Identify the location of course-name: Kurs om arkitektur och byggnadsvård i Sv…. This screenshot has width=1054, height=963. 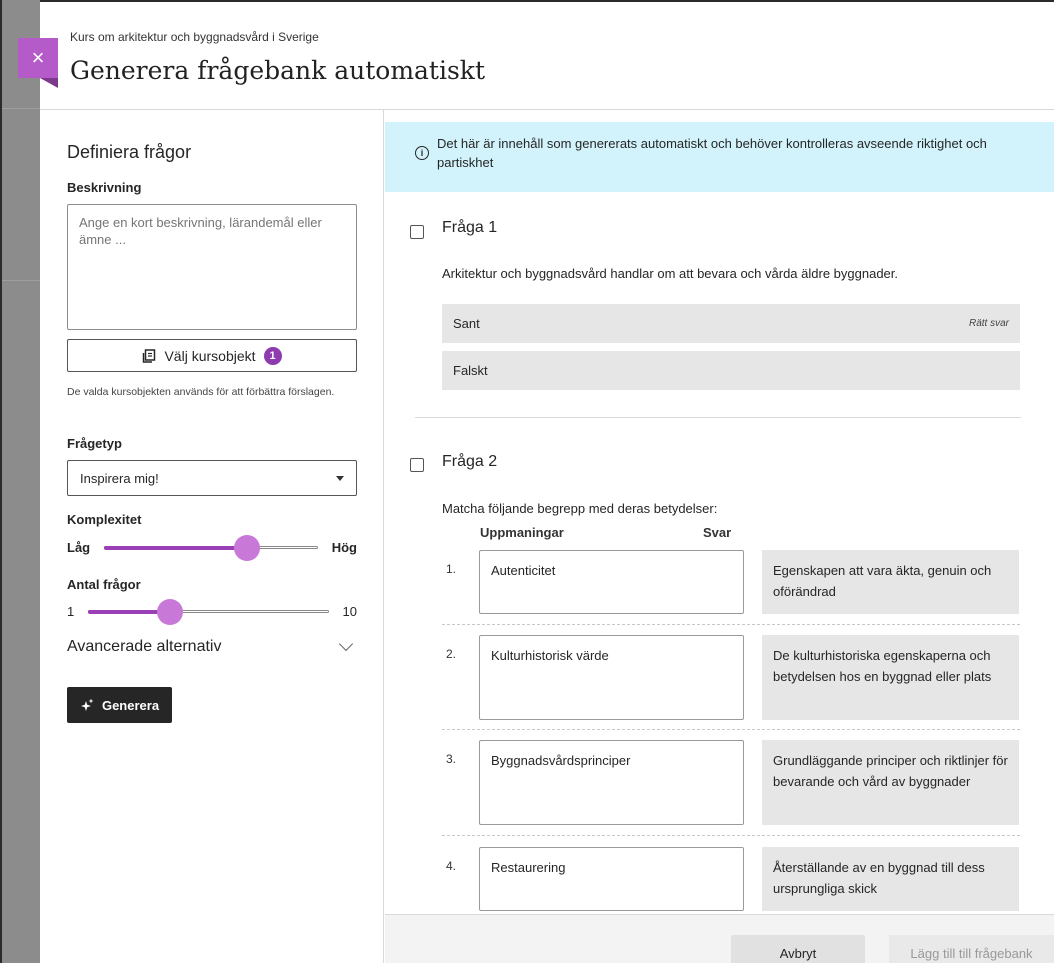
(194, 37).